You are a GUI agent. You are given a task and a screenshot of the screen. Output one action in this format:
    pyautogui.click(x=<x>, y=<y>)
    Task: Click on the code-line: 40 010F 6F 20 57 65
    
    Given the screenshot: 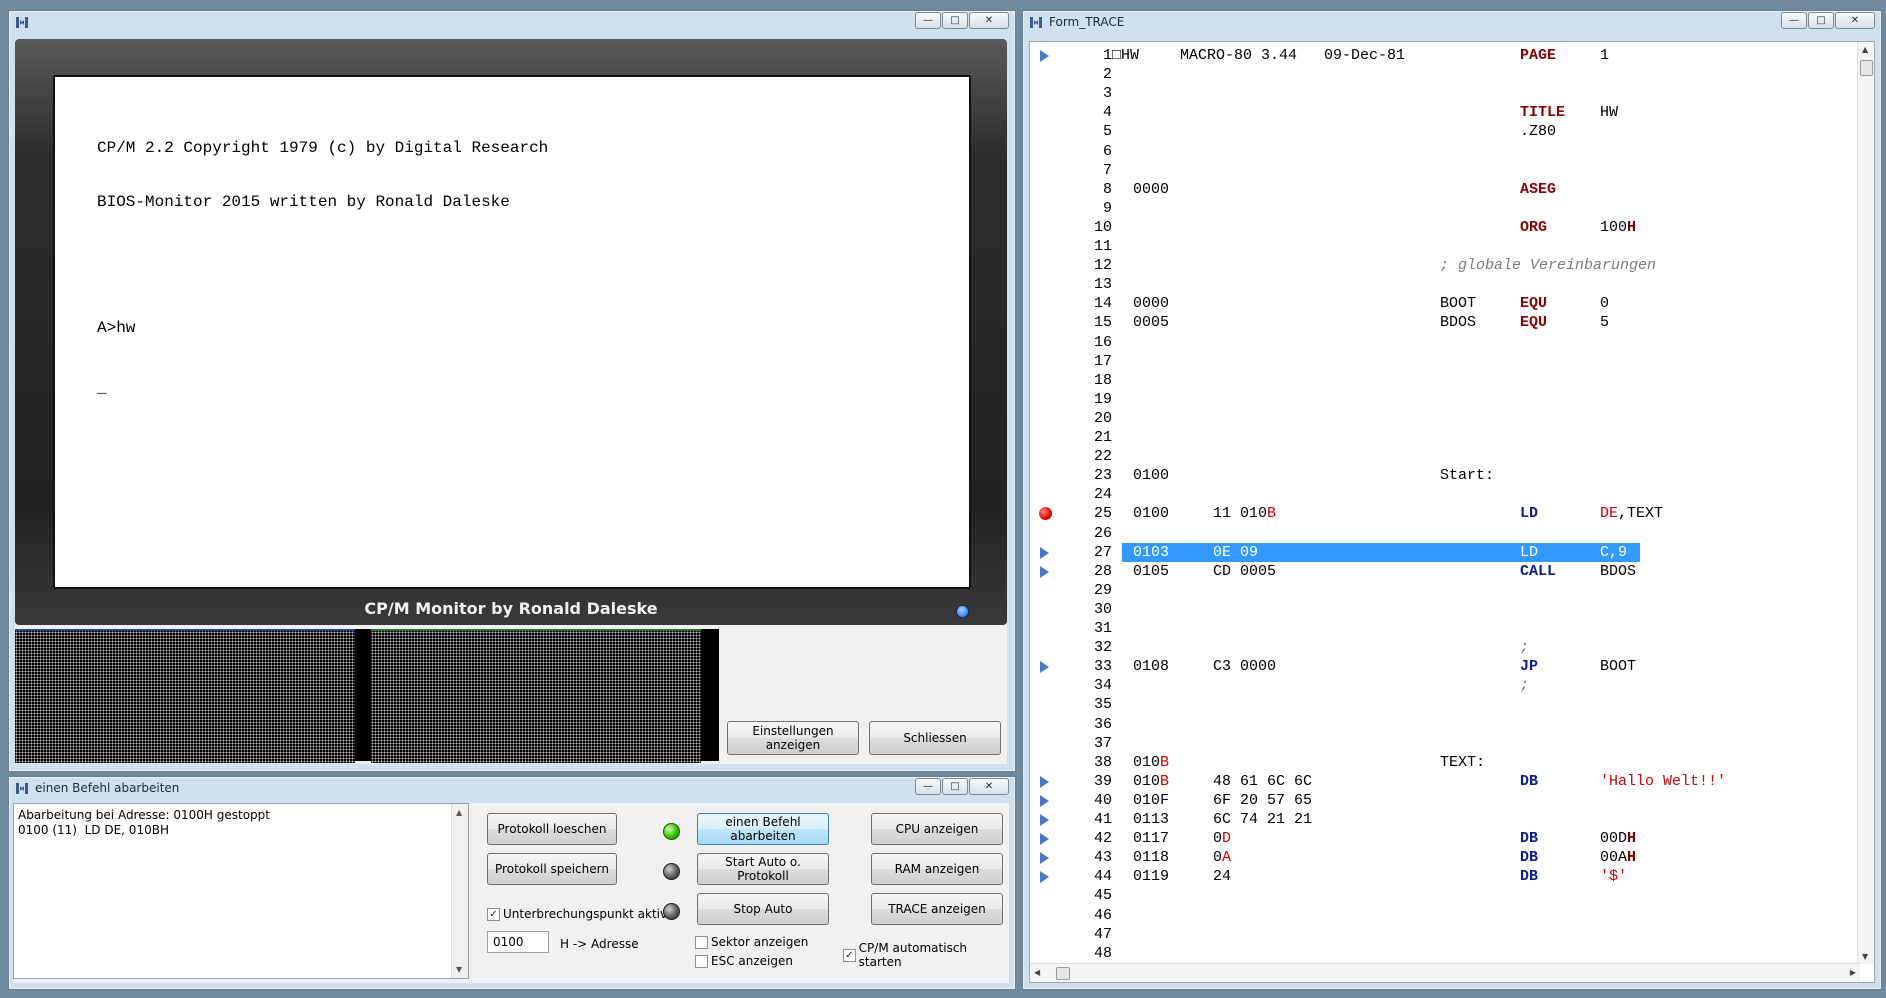 What is the action you would take?
    pyautogui.click(x=1445, y=800)
    